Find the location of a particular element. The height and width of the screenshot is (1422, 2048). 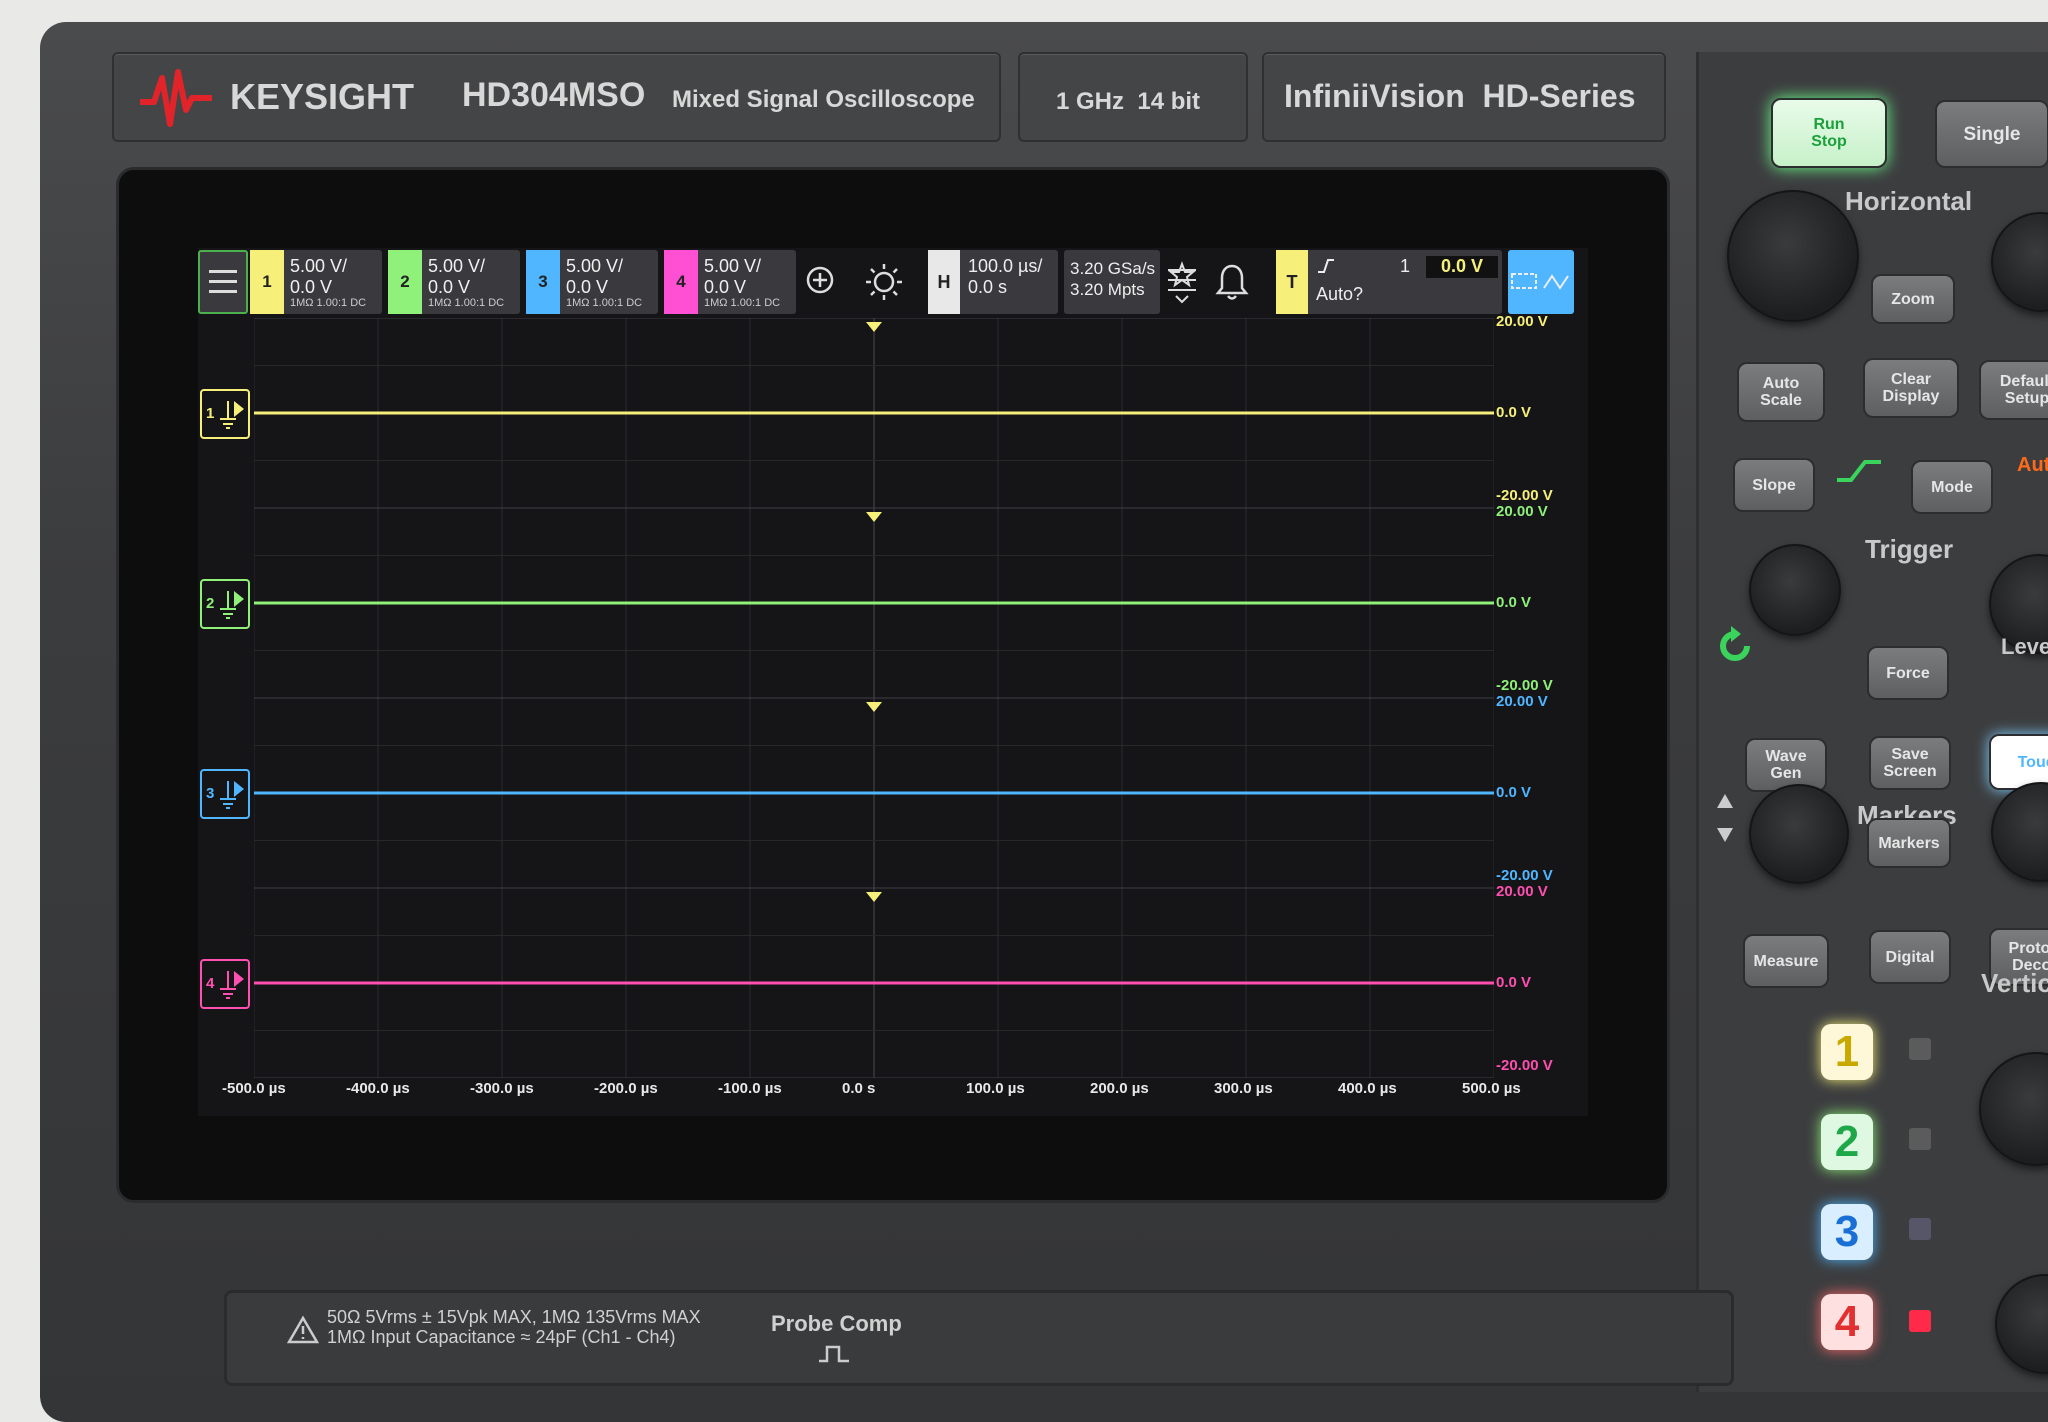

trigger-level-knob is located at coordinates (1795, 590).